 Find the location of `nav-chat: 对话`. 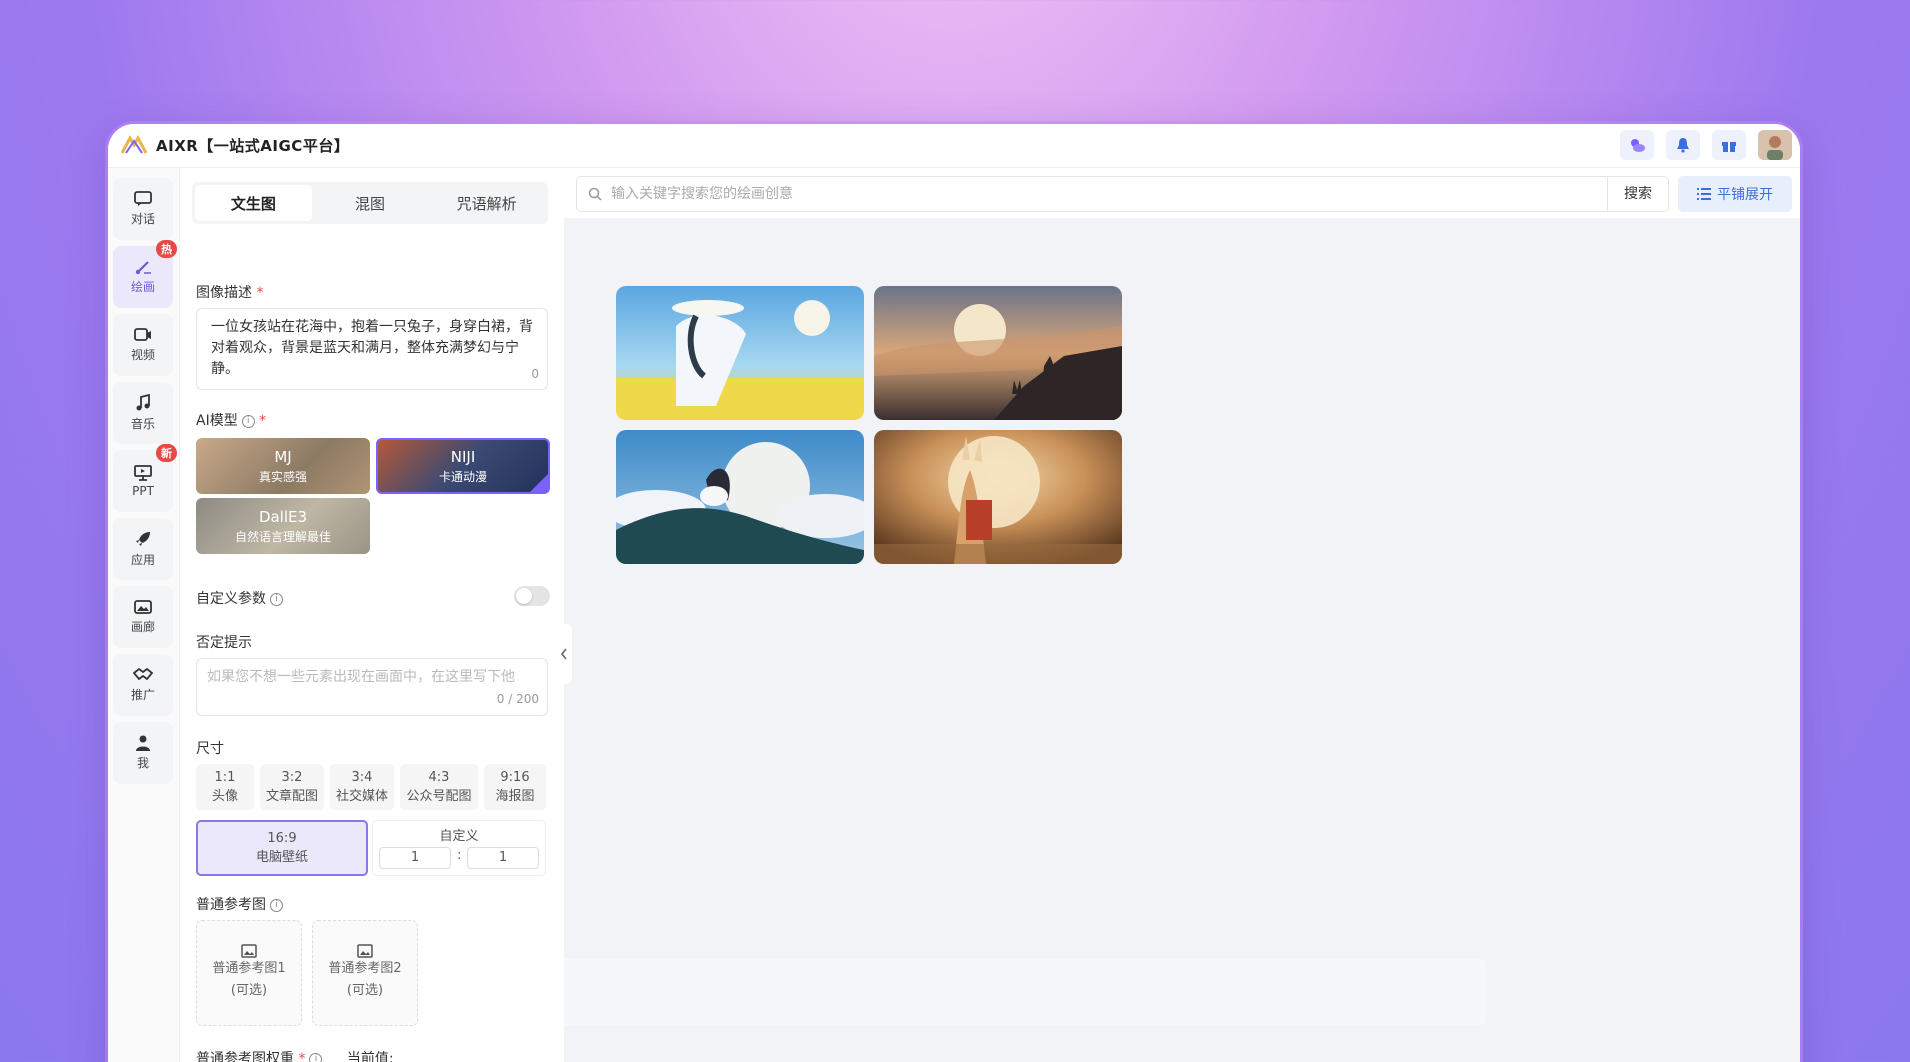

nav-chat: 对话 is located at coordinates (143, 209).